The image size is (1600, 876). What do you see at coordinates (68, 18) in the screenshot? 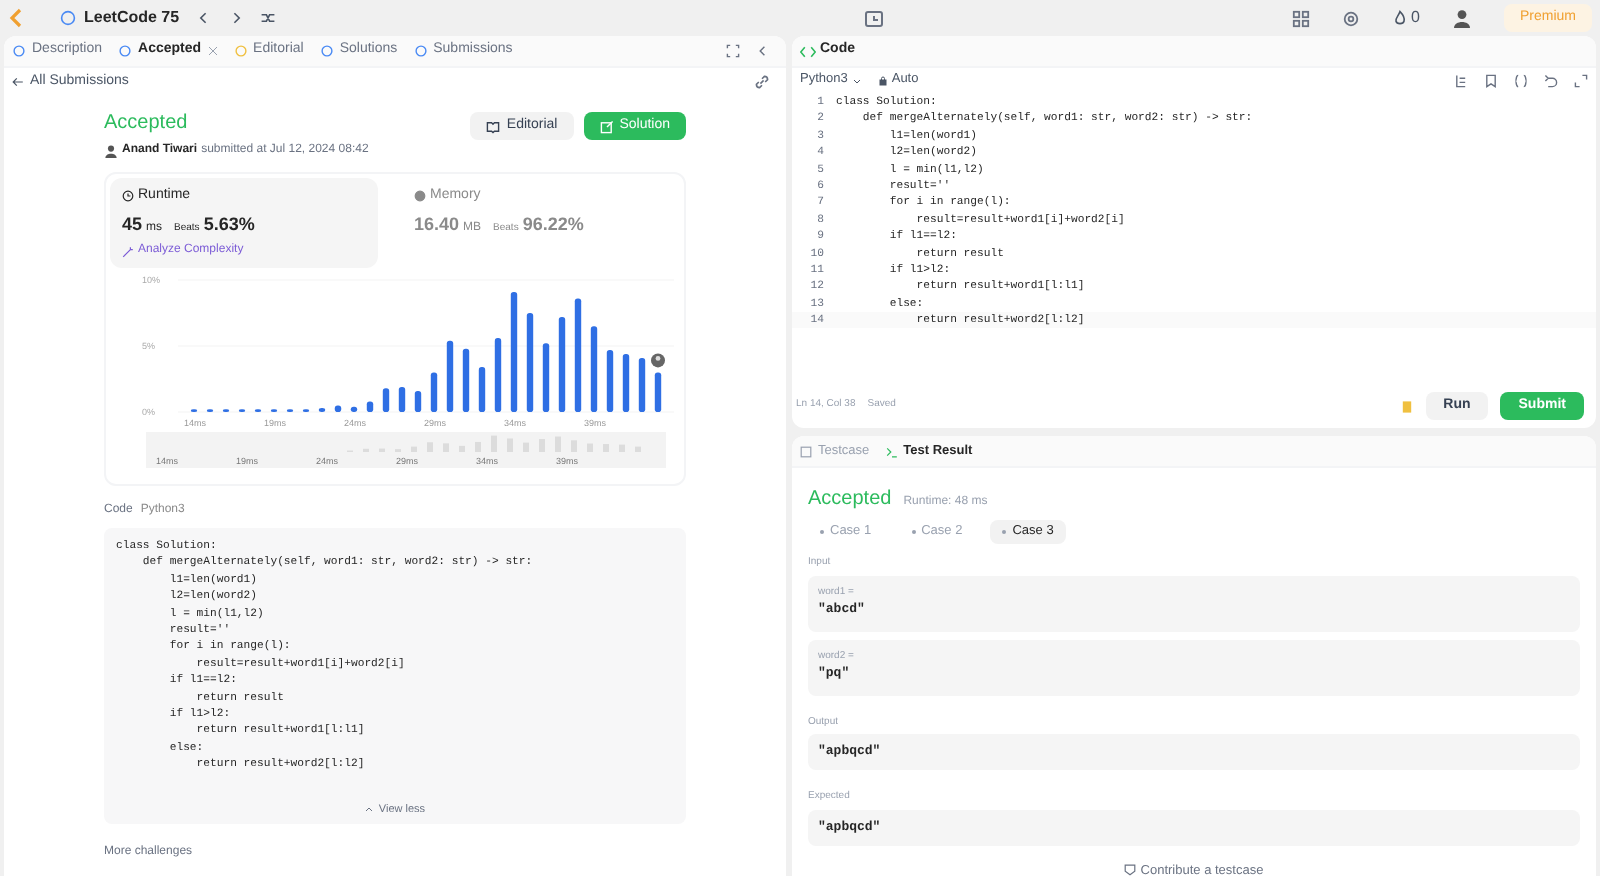
I see `list-icon` at bounding box center [68, 18].